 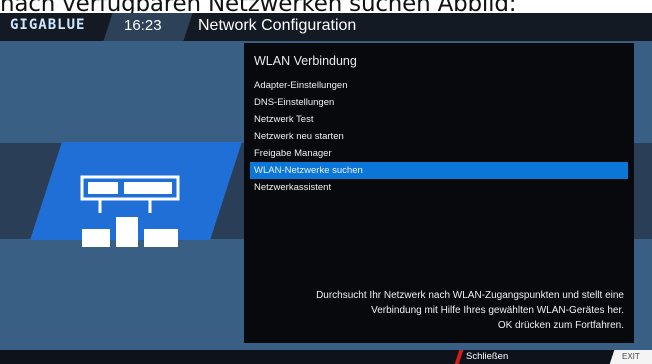 I want to click on menu-item-adapter-settings: Adapter-Einstellungen, so click(x=439, y=85).